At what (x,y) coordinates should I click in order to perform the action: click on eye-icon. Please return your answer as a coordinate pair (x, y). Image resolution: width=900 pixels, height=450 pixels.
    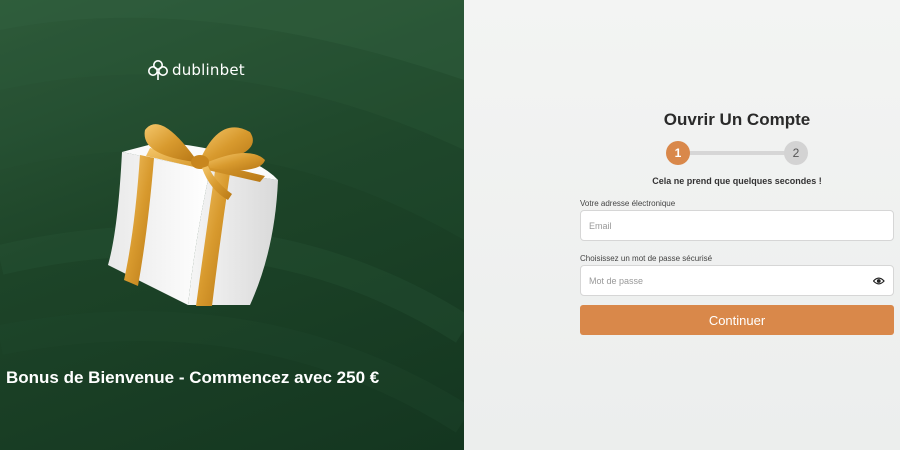
    Looking at the image, I should click on (879, 281).